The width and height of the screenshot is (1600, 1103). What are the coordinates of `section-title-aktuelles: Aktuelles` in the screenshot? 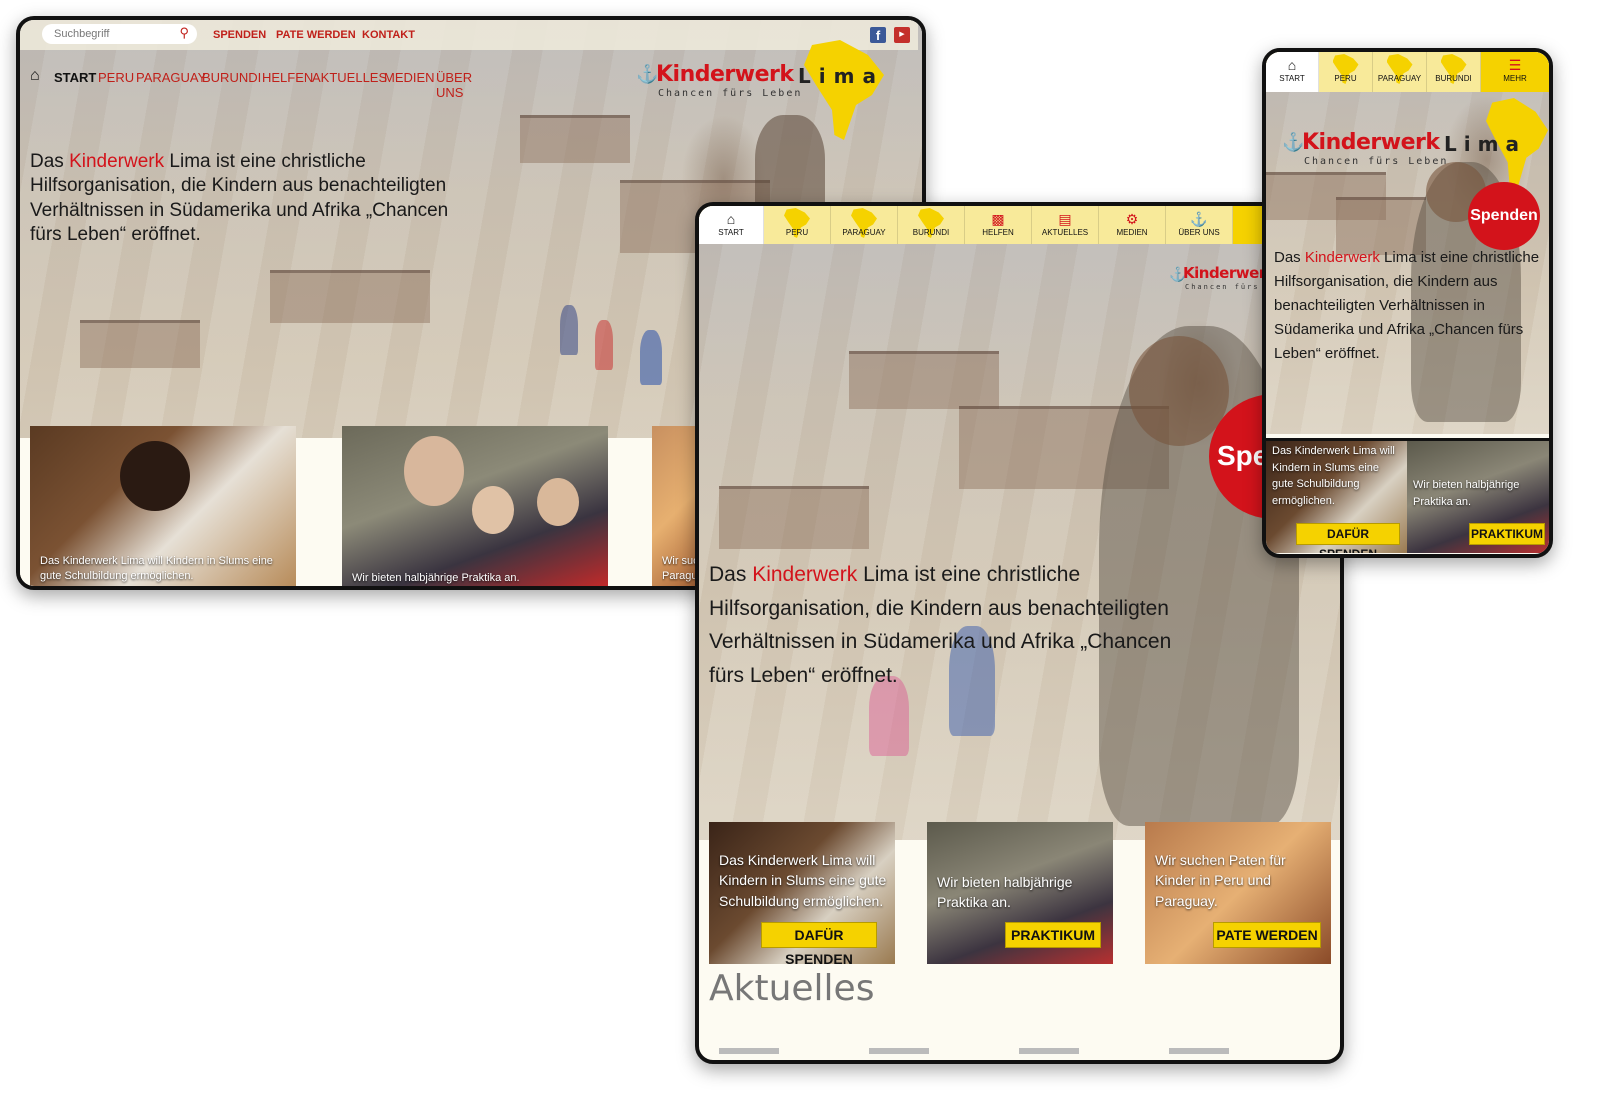 It's located at (792, 988).